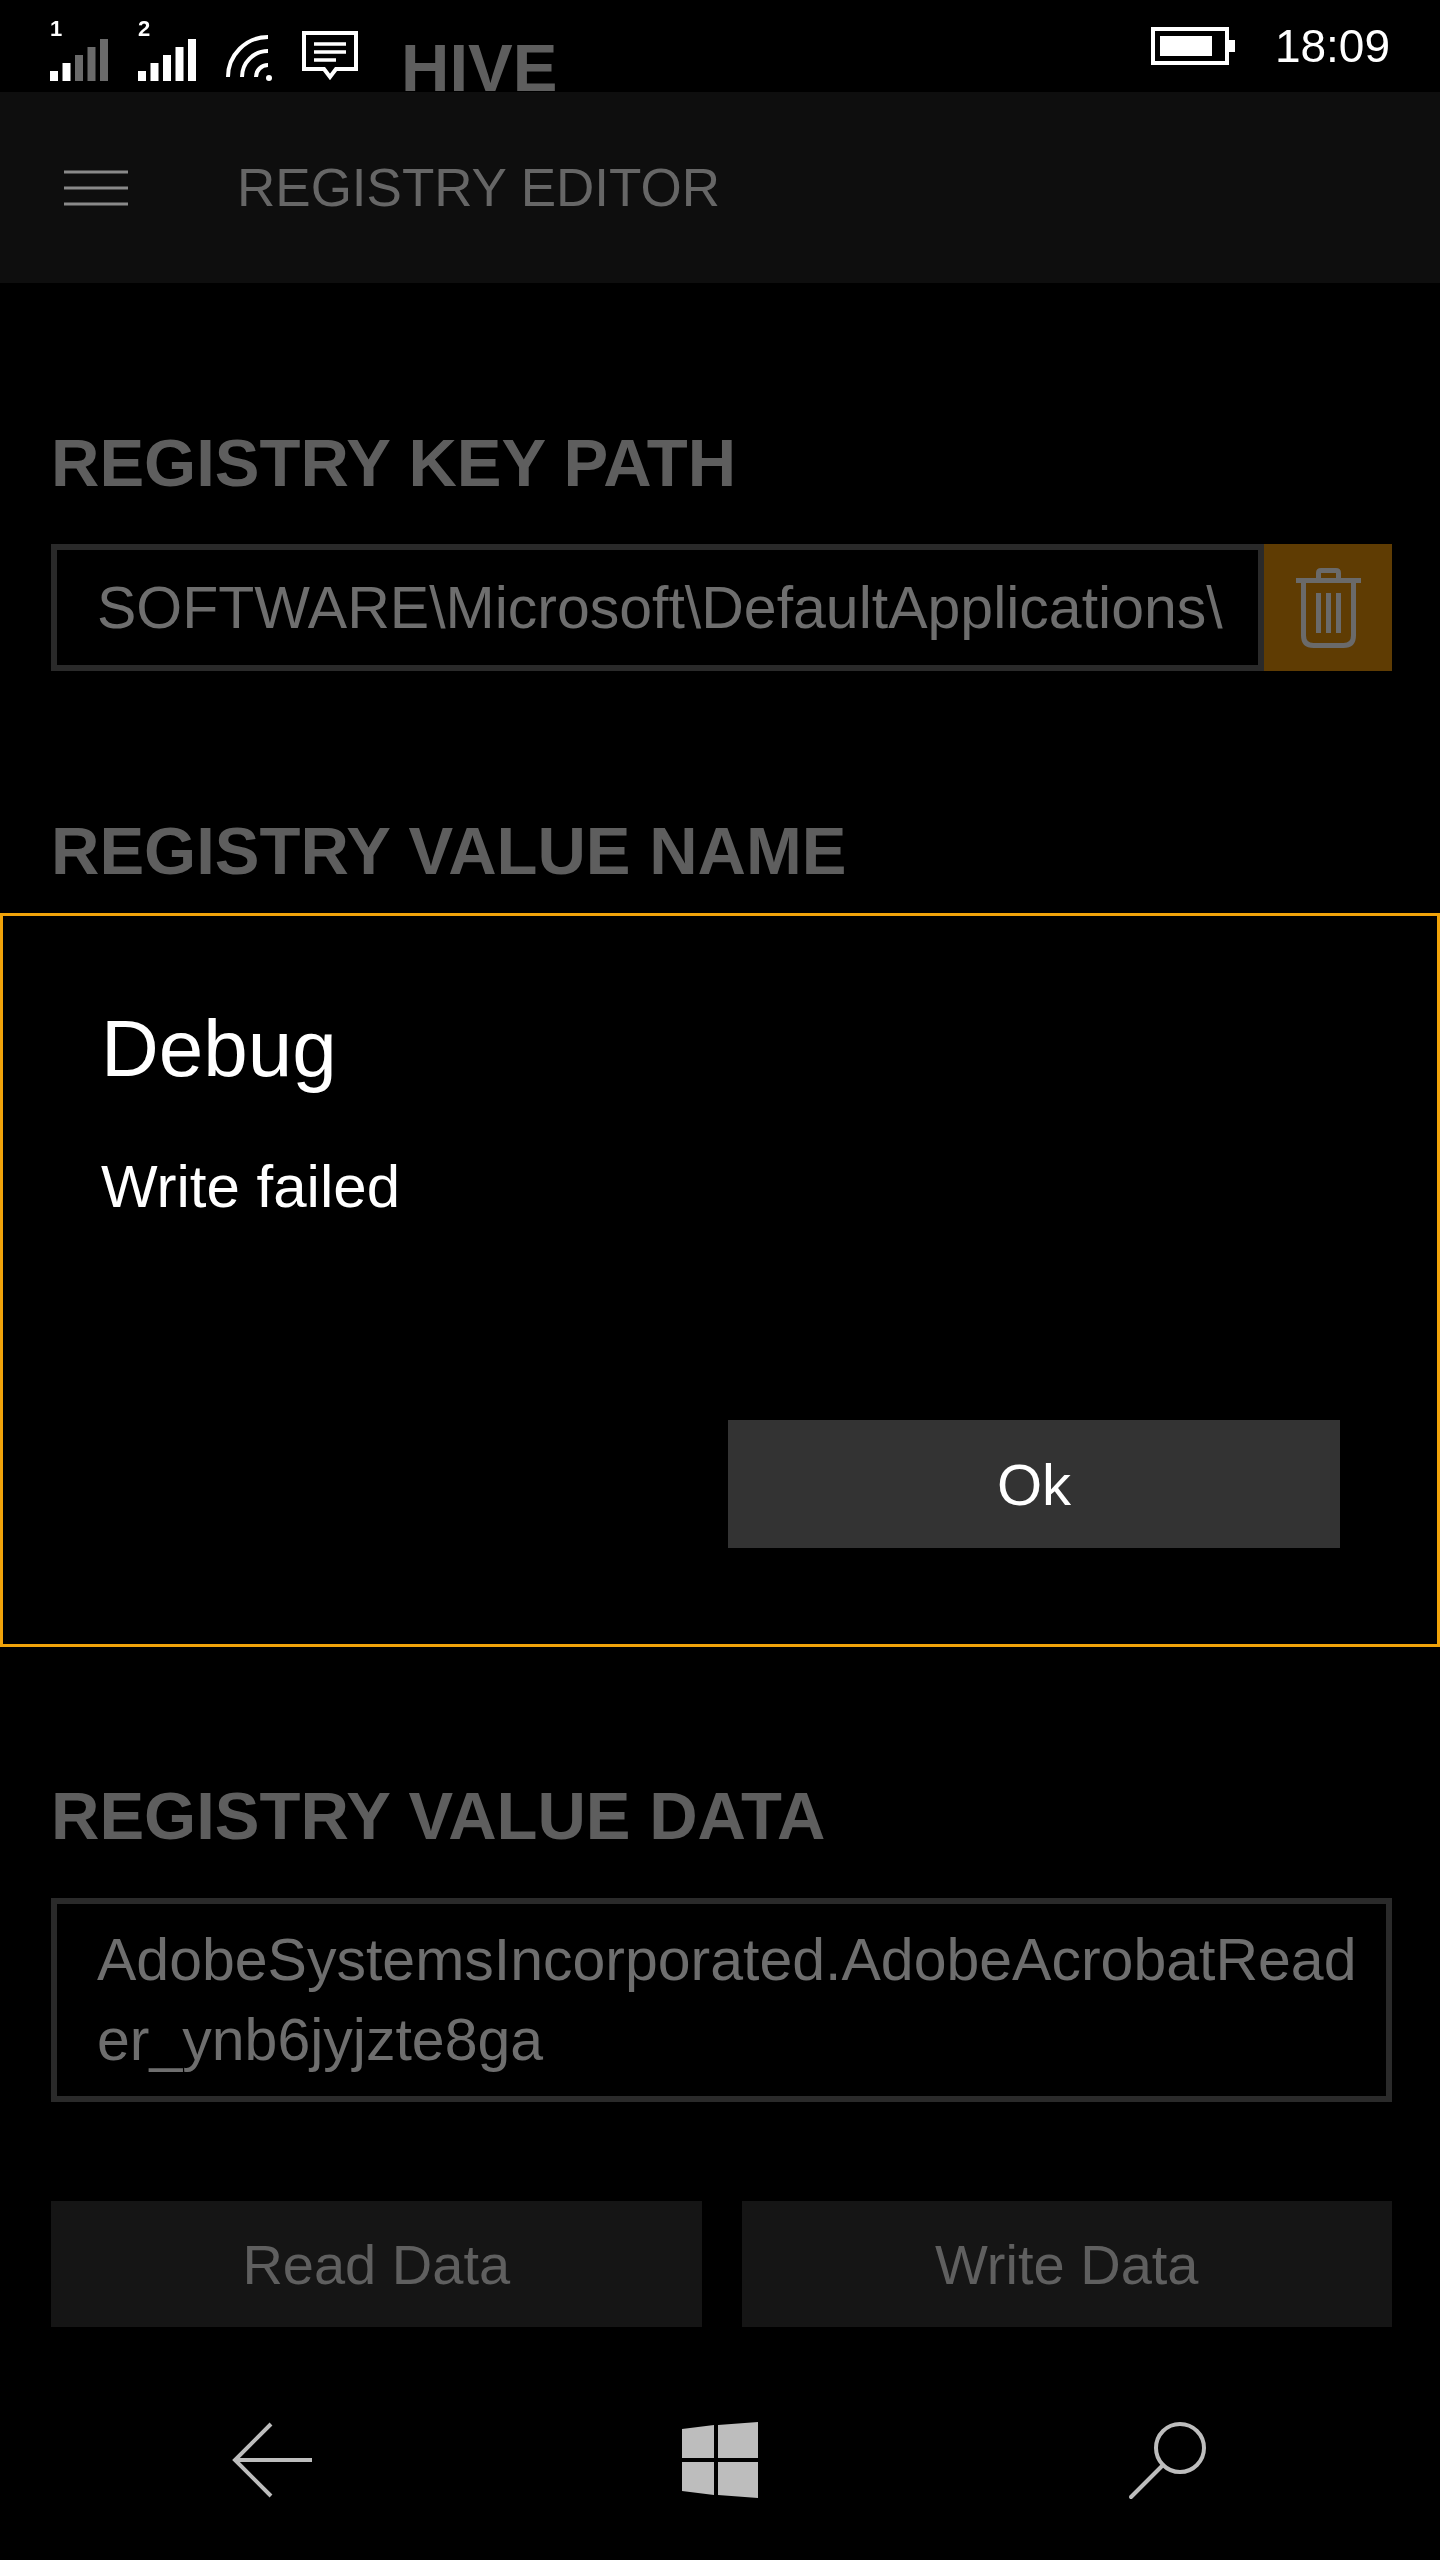 The height and width of the screenshot is (2560, 1440). Describe the element at coordinates (721, 2000) in the screenshot. I see `value-data-field: AdobeSystemsIncorporated.AdobeAcrobatReader_ynb6jyjzte8ga` at that location.